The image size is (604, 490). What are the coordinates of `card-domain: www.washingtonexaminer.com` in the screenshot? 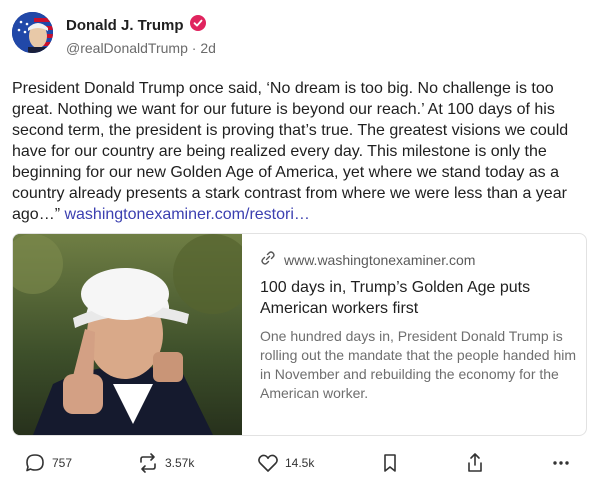 It's located at (380, 259).